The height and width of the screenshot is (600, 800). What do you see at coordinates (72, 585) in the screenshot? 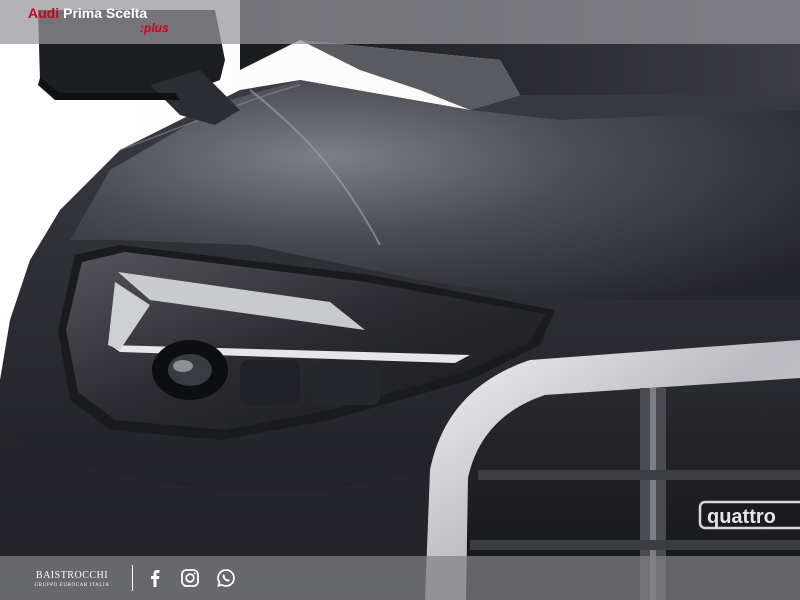
I see `dealer-subtitle: GRUPPO EUROCAR ITALIA` at bounding box center [72, 585].